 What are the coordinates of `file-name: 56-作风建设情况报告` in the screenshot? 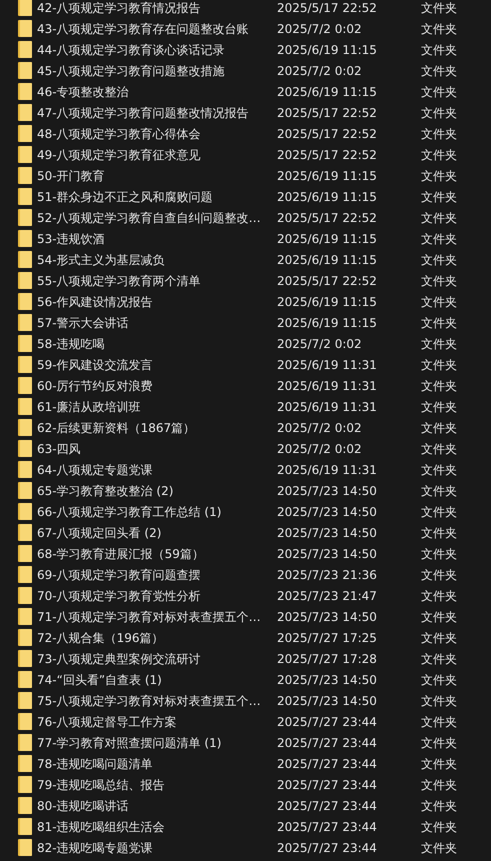 It's located at (95, 302).